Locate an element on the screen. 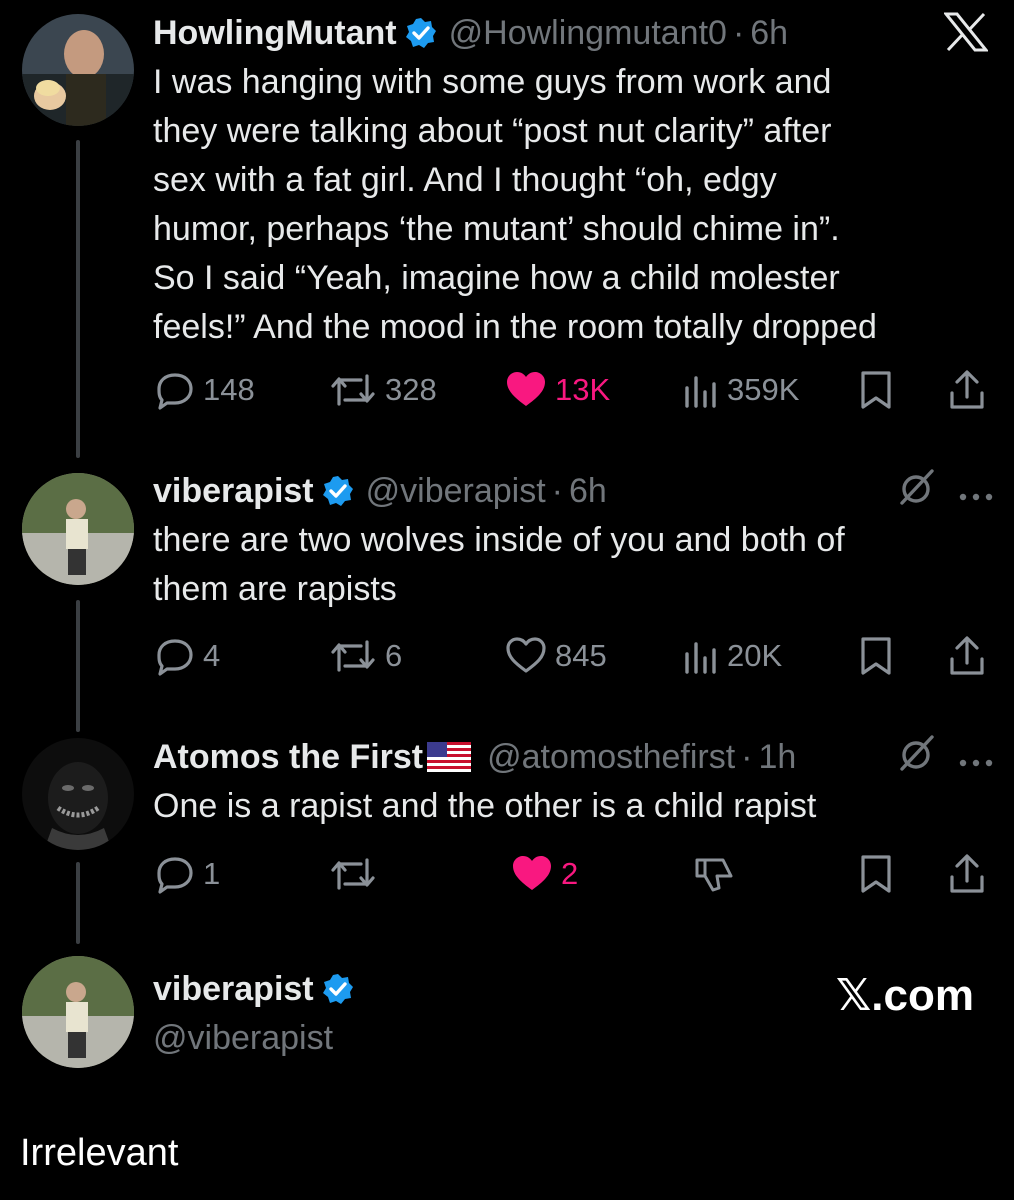 Image resolution: width=1014 pixels, height=1200 pixels. author-name: viberapist is located at coordinates (233, 491).